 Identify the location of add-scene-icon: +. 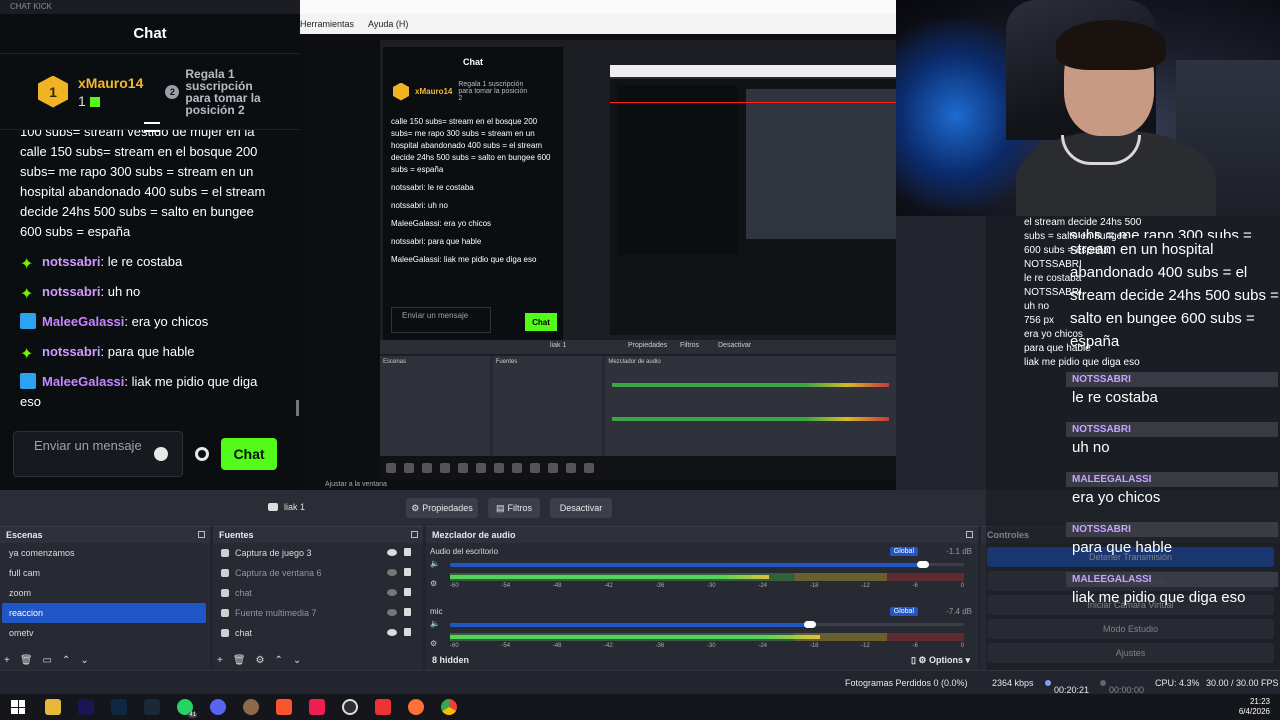
(7, 660).